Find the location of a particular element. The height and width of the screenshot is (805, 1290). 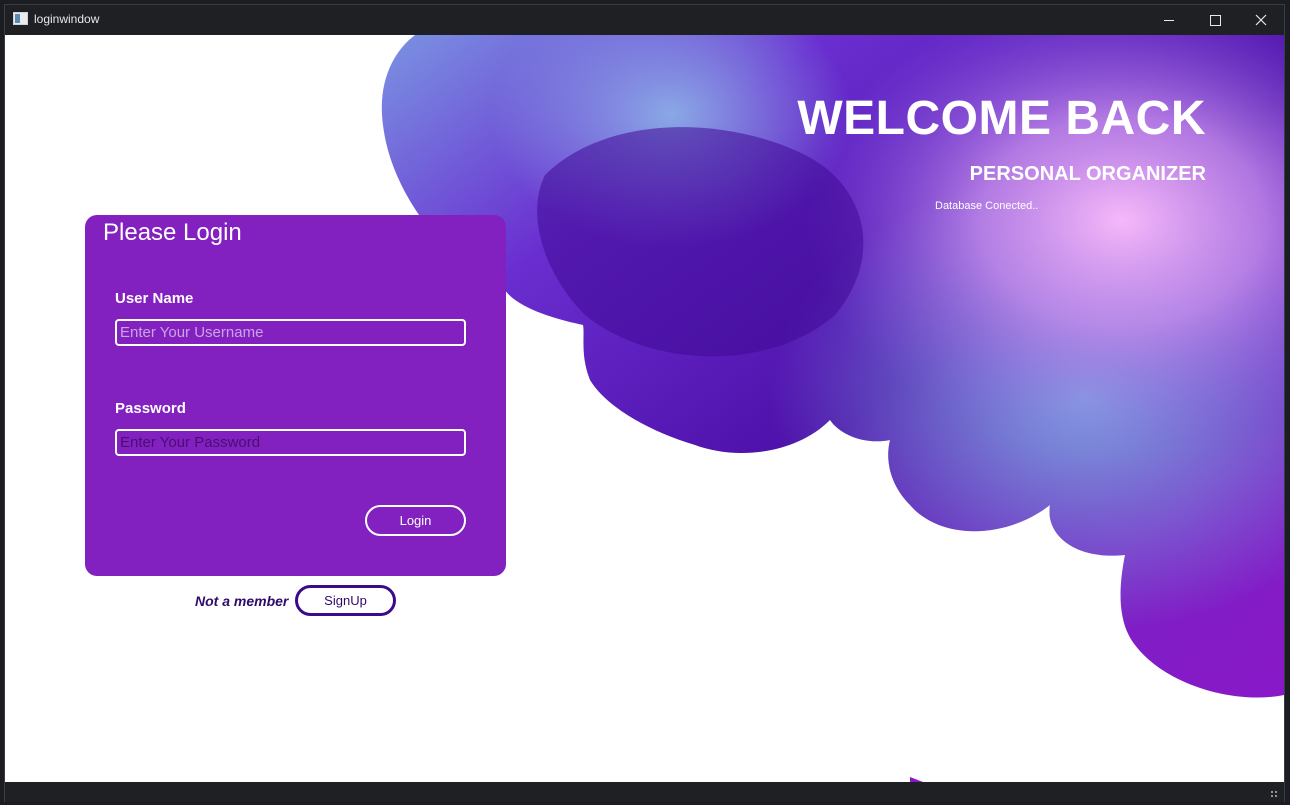

database-status: Database Conected.. is located at coordinates (987, 206).